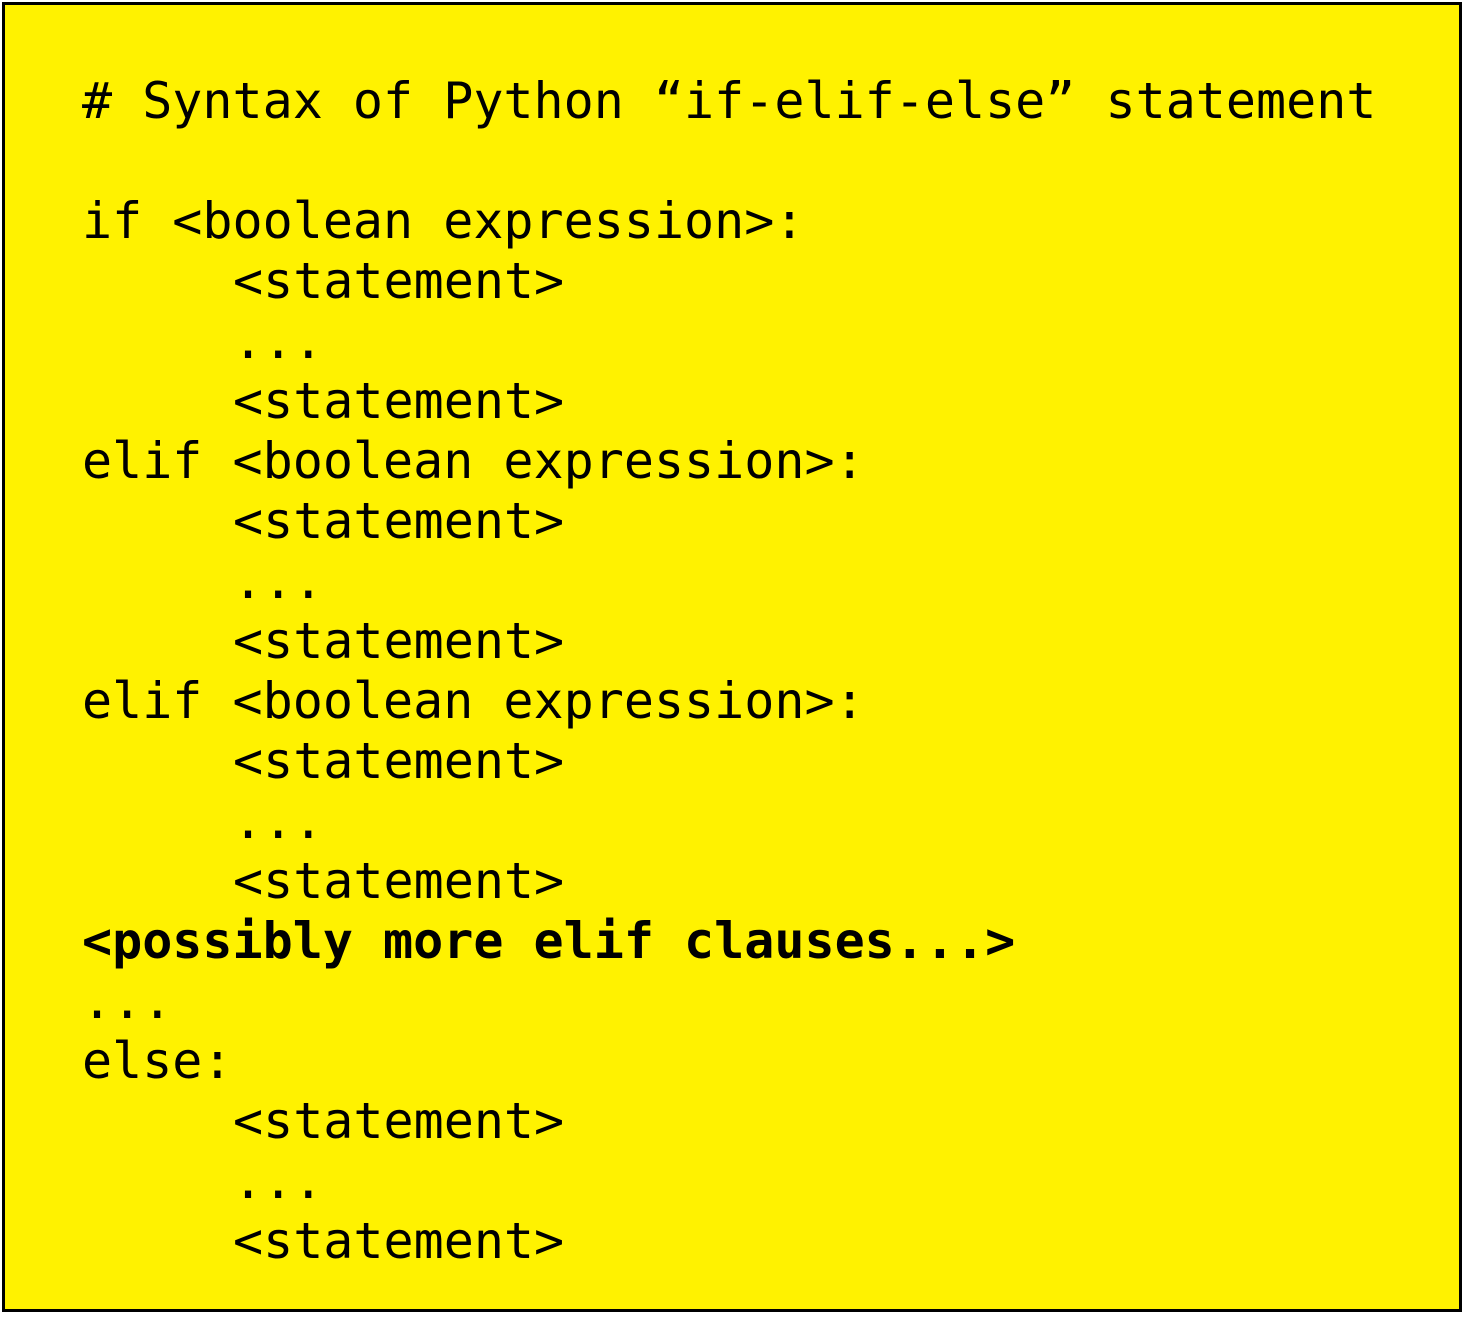  What do you see at coordinates (443, 221) in the screenshot?
I see `code-if-line: if <boolean expression>:` at bounding box center [443, 221].